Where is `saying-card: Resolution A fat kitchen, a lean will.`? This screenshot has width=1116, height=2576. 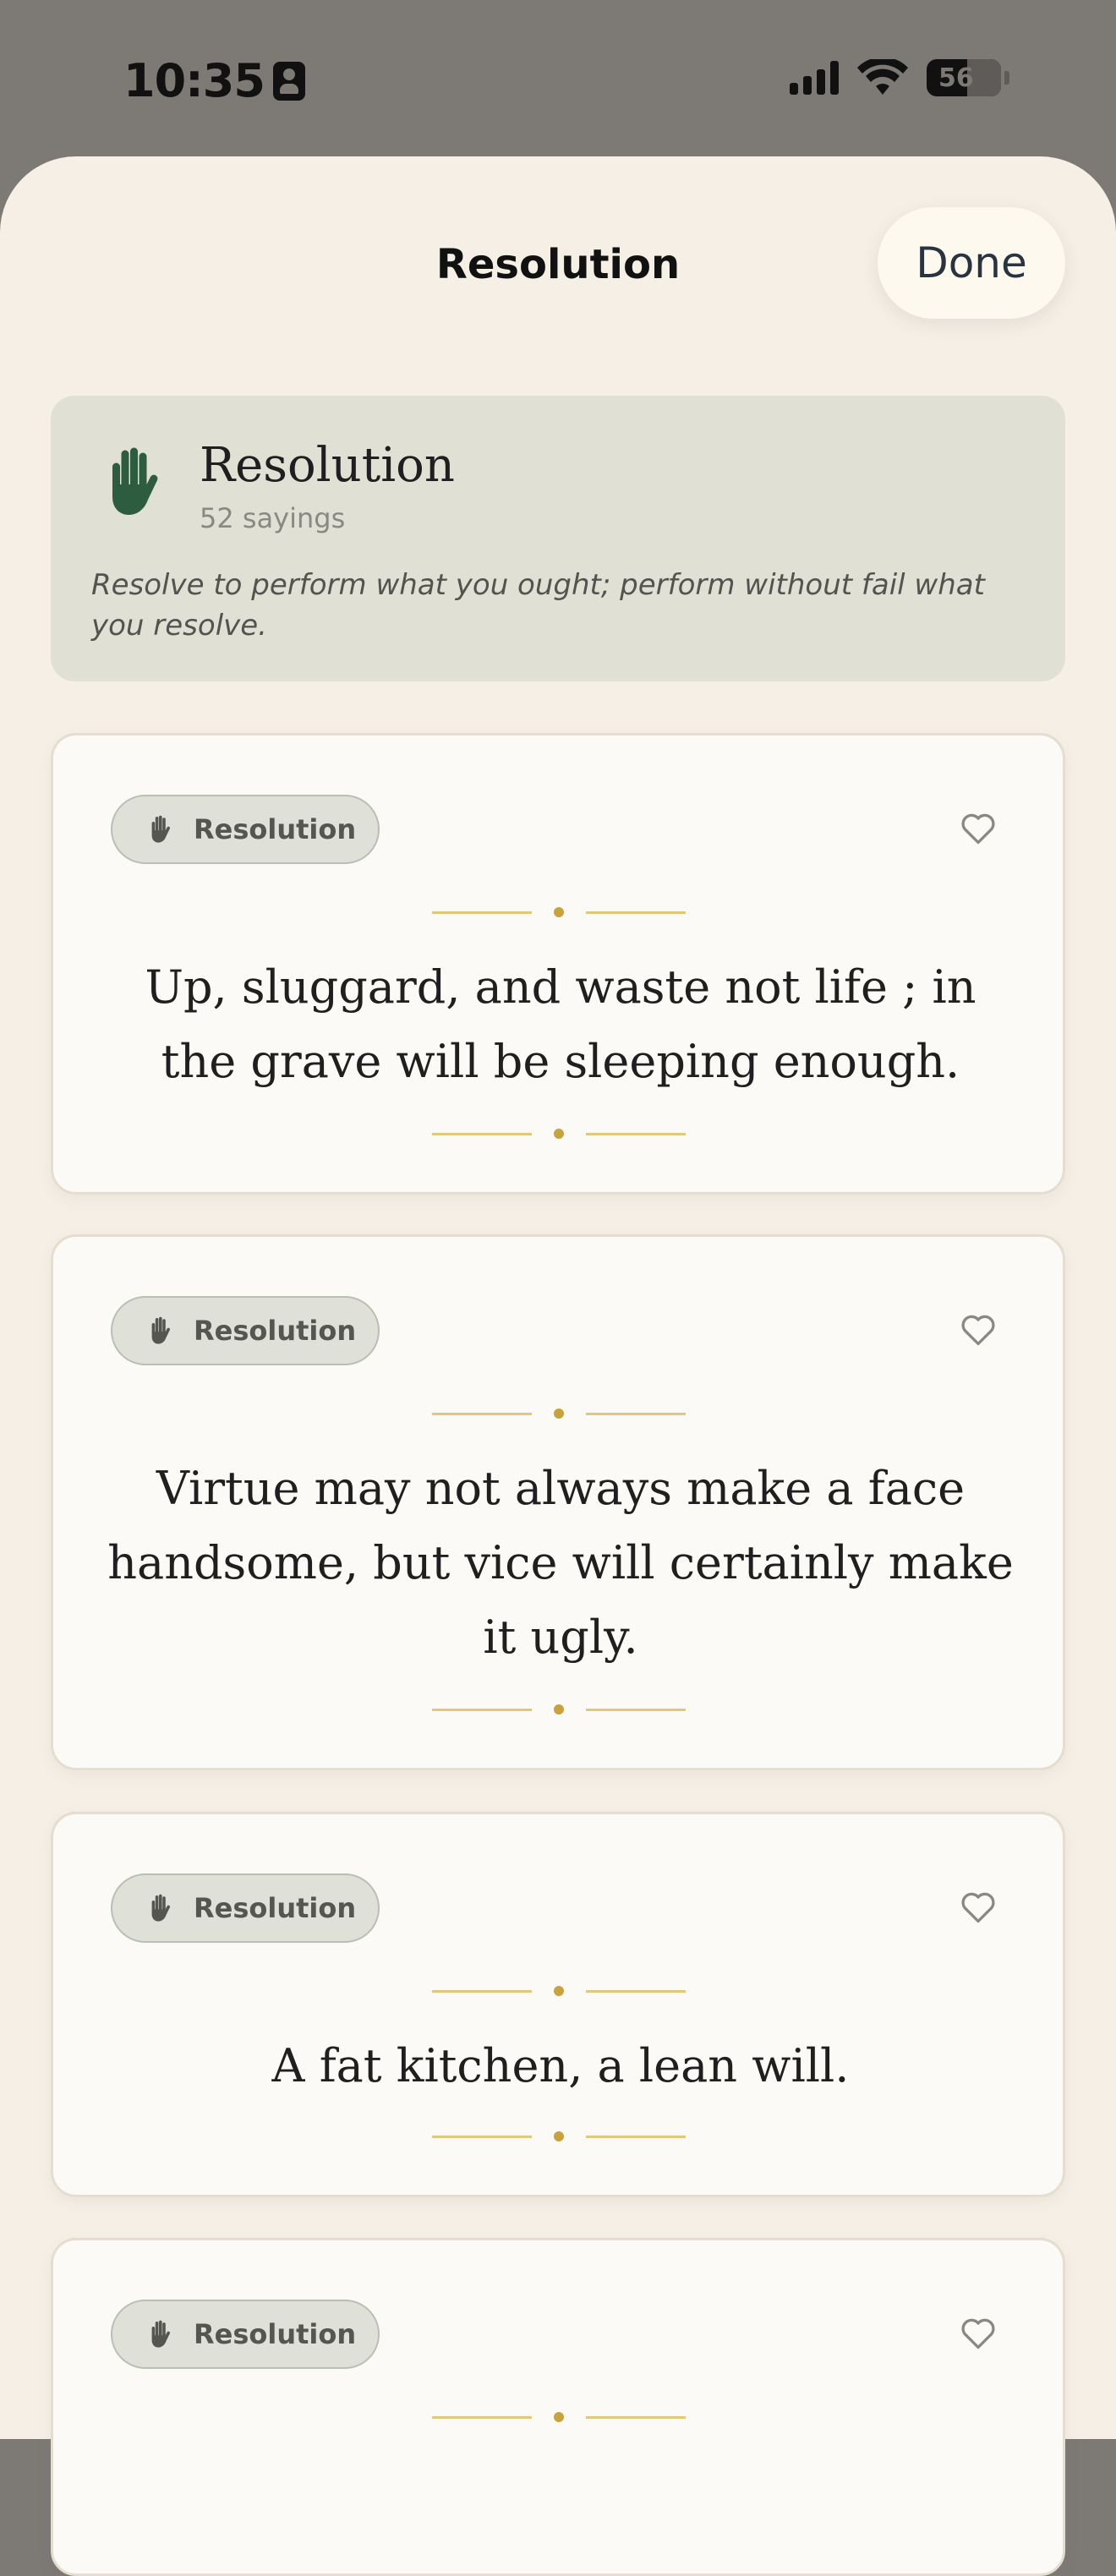
saying-card: Resolution A fat kitchen, a lean will. is located at coordinates (558, 2005).